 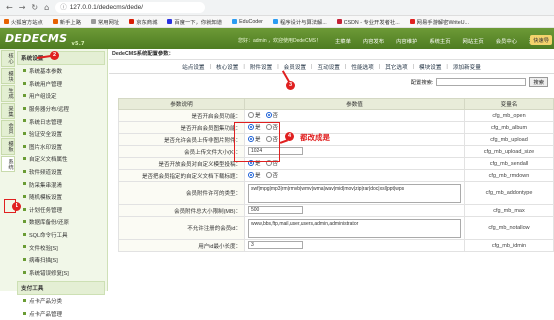 I want to click on dedecms-logo: DEDECMS v5.7, so click(x=45, y=40).